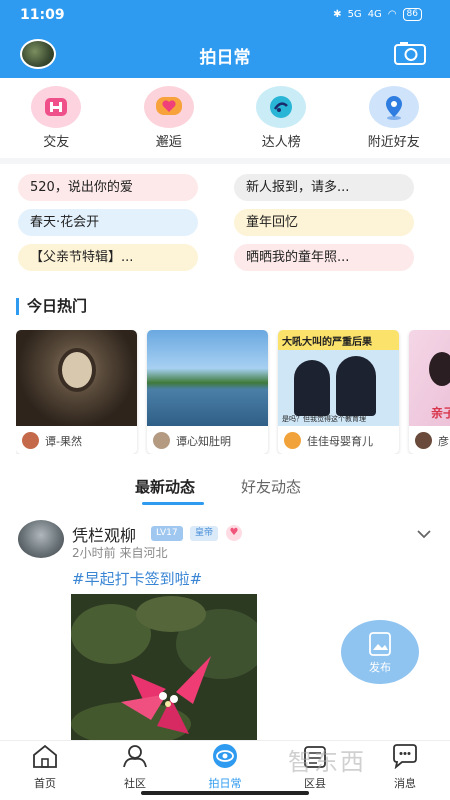 The width and height of the screenshot is (450, 800). I want to click on hot-card: 亲子 彦, so click(429, 392).